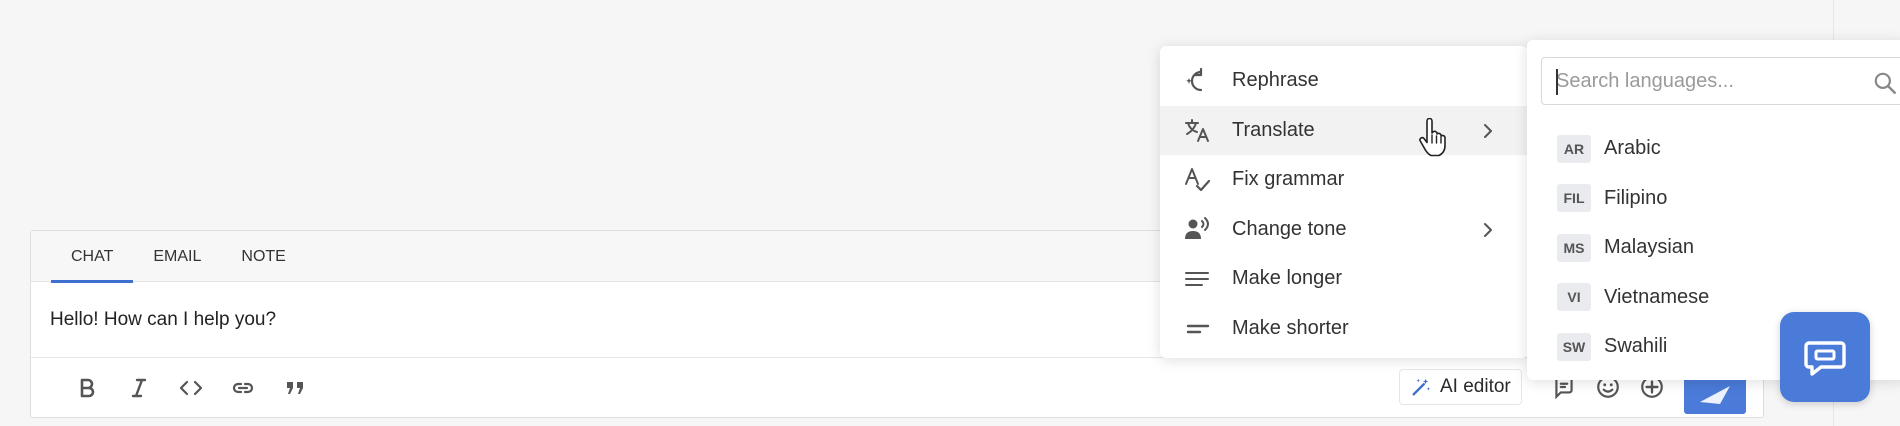  I want to click on code-icon, so click(191, 388).